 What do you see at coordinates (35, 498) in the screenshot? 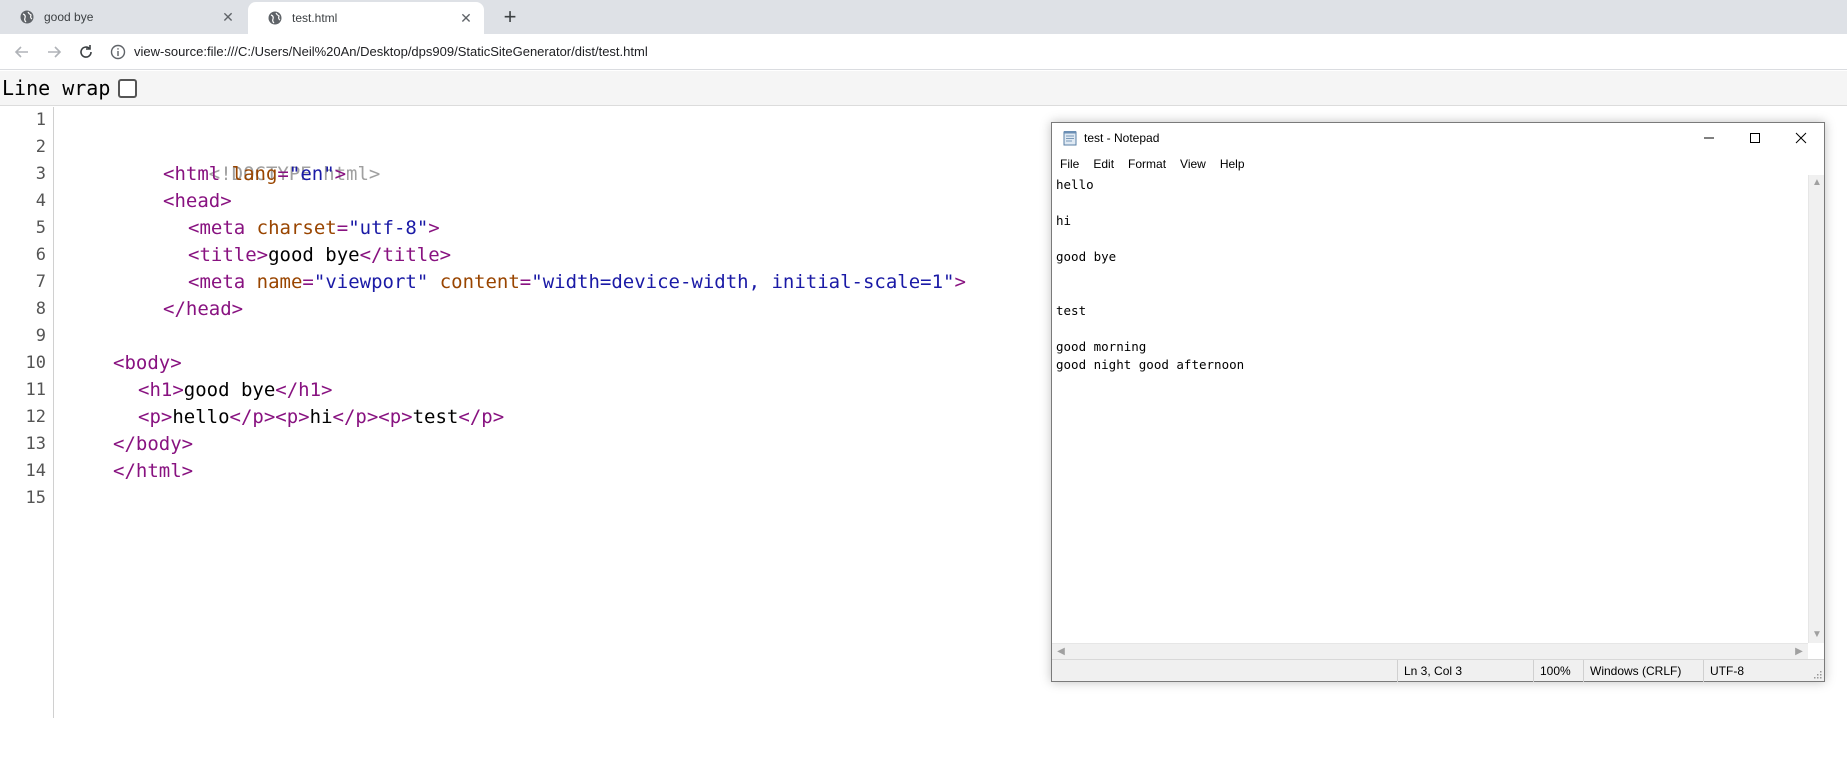
I see `line-number: 15` at bounding box center [35, 498].